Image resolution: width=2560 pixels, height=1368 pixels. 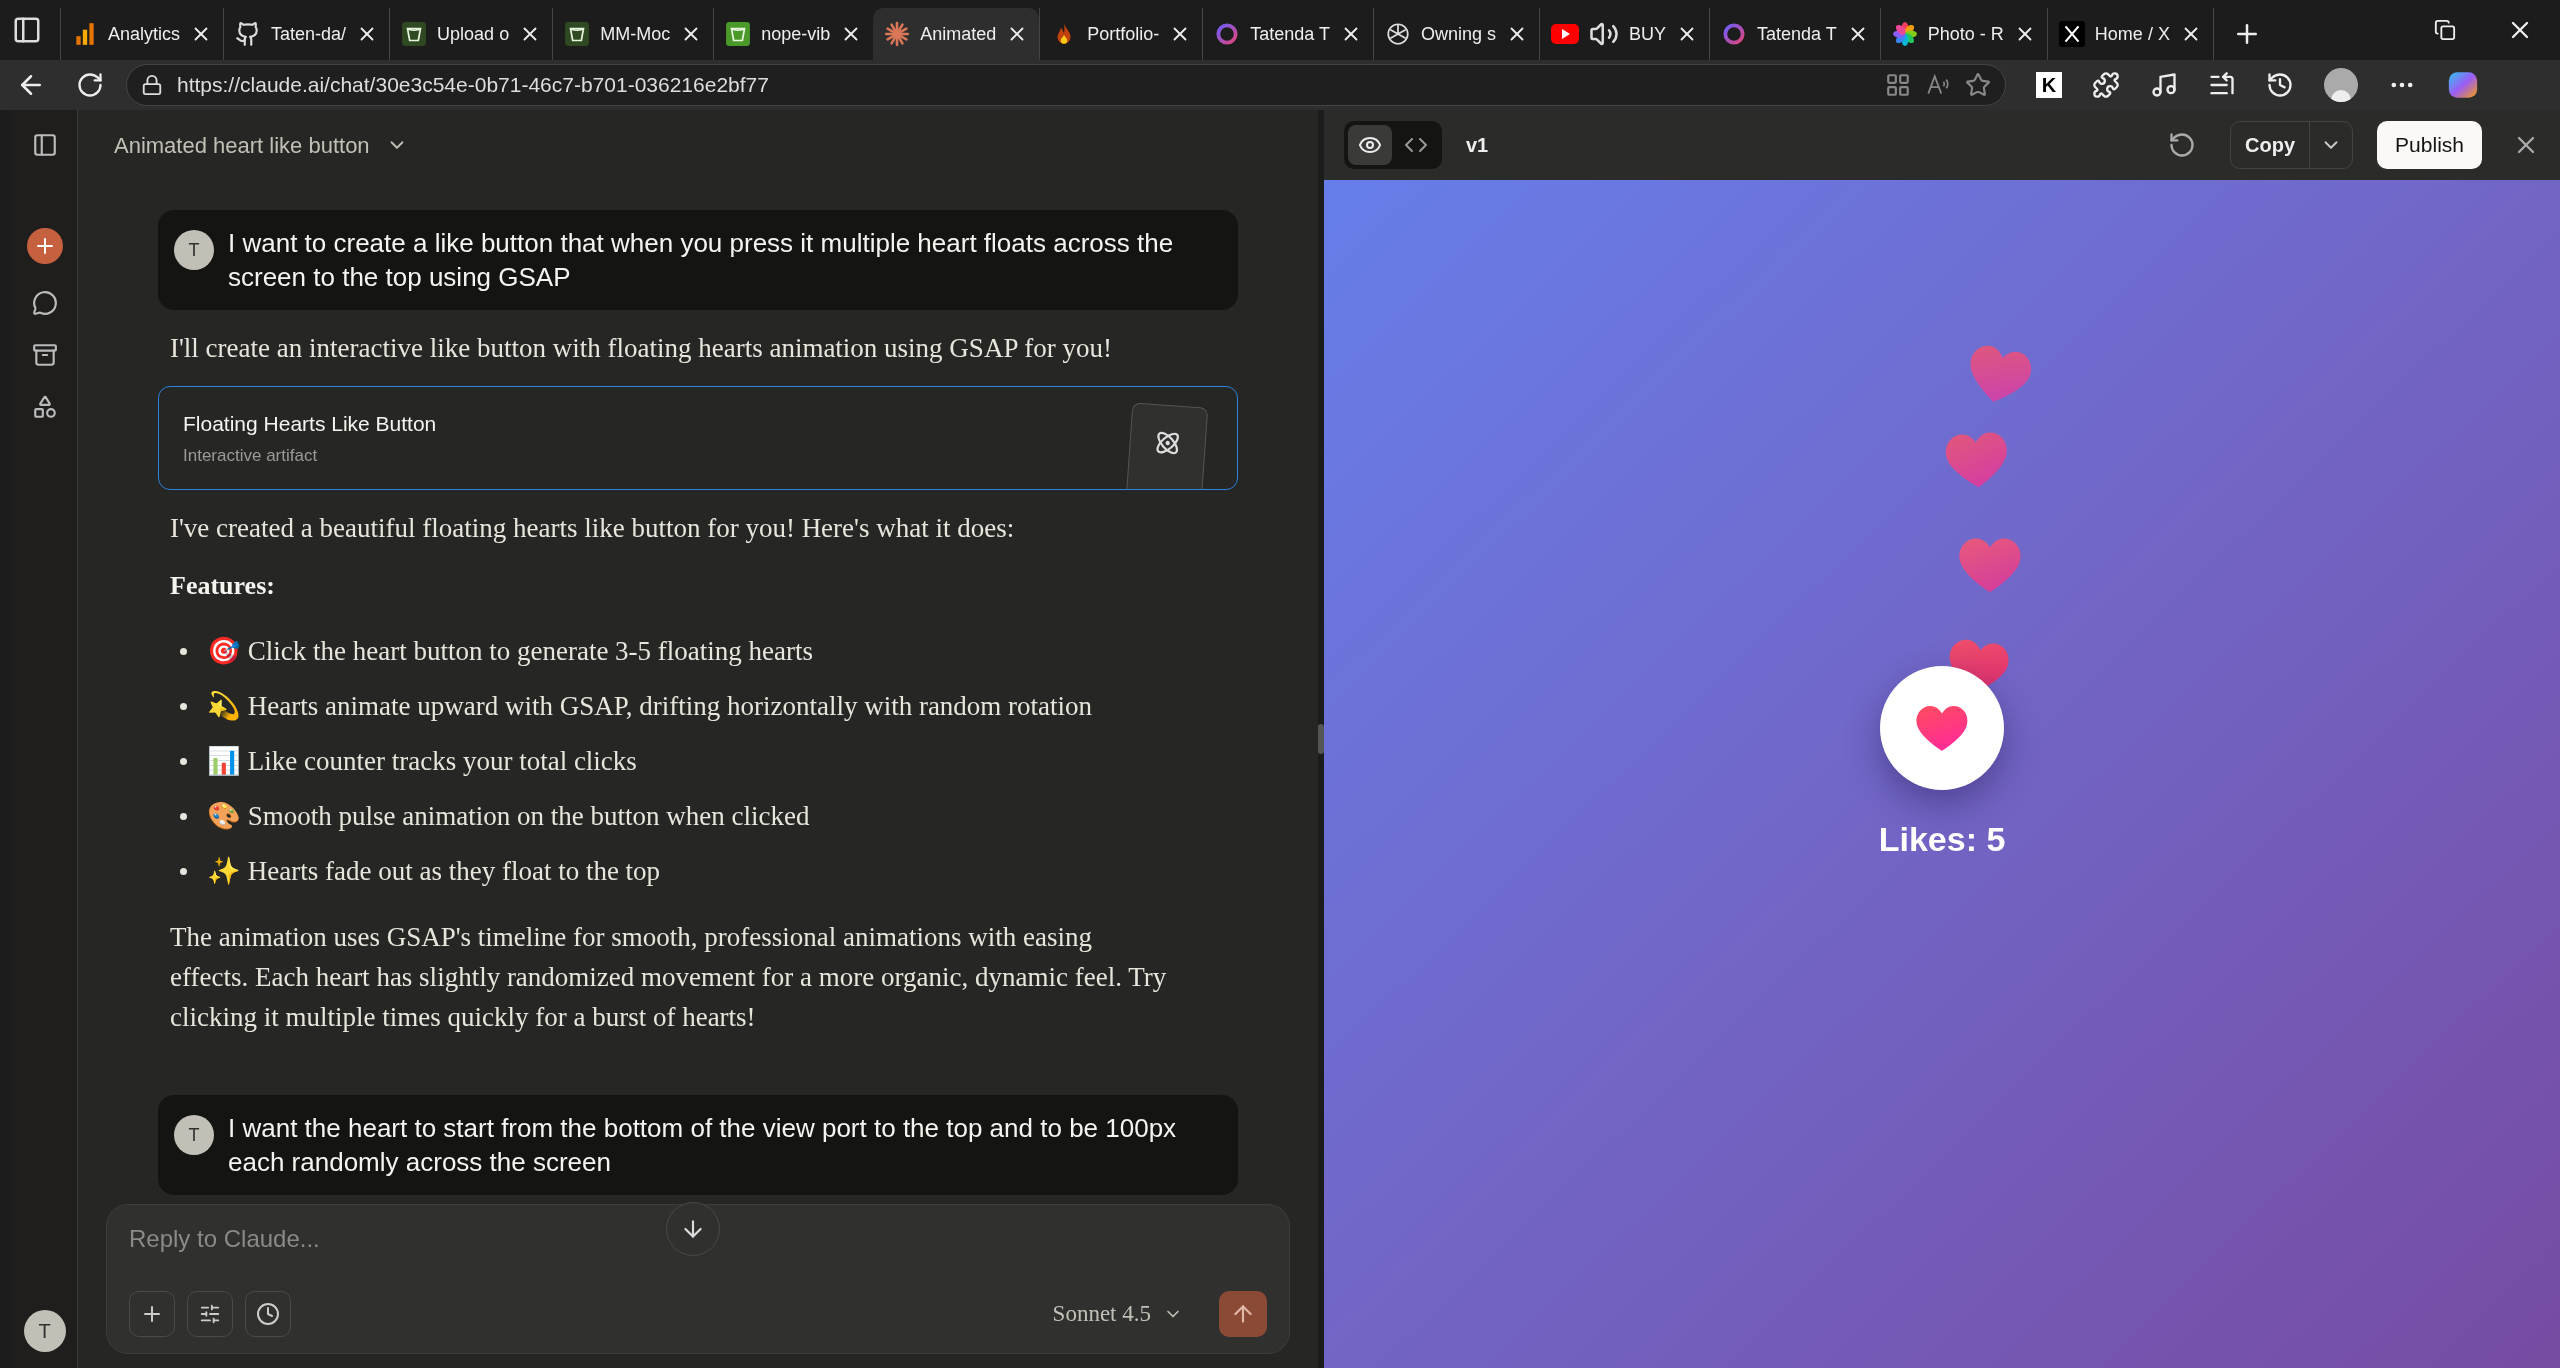 What do you see at coordinates (2106, 85) in the screenshot?
I see `extensions-icon` at bounding box center [2106, 85].